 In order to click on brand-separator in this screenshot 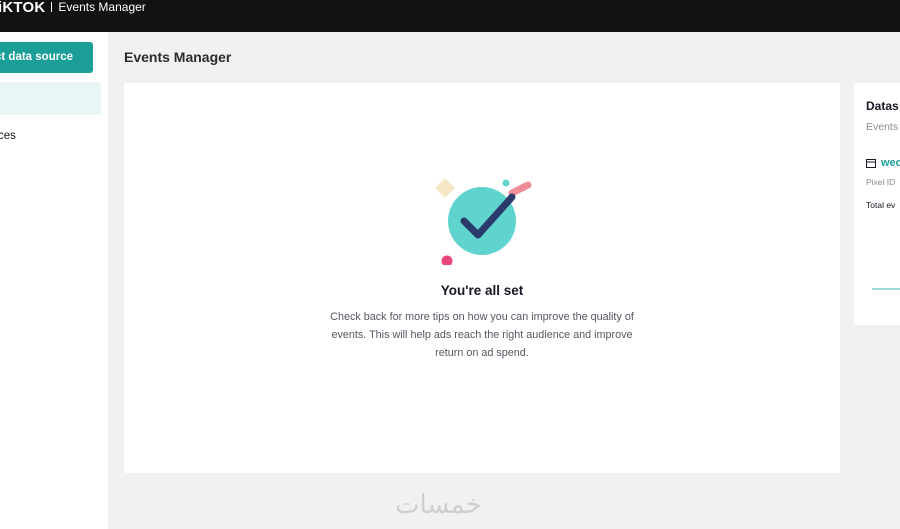, I will do `click(52, 7)`.